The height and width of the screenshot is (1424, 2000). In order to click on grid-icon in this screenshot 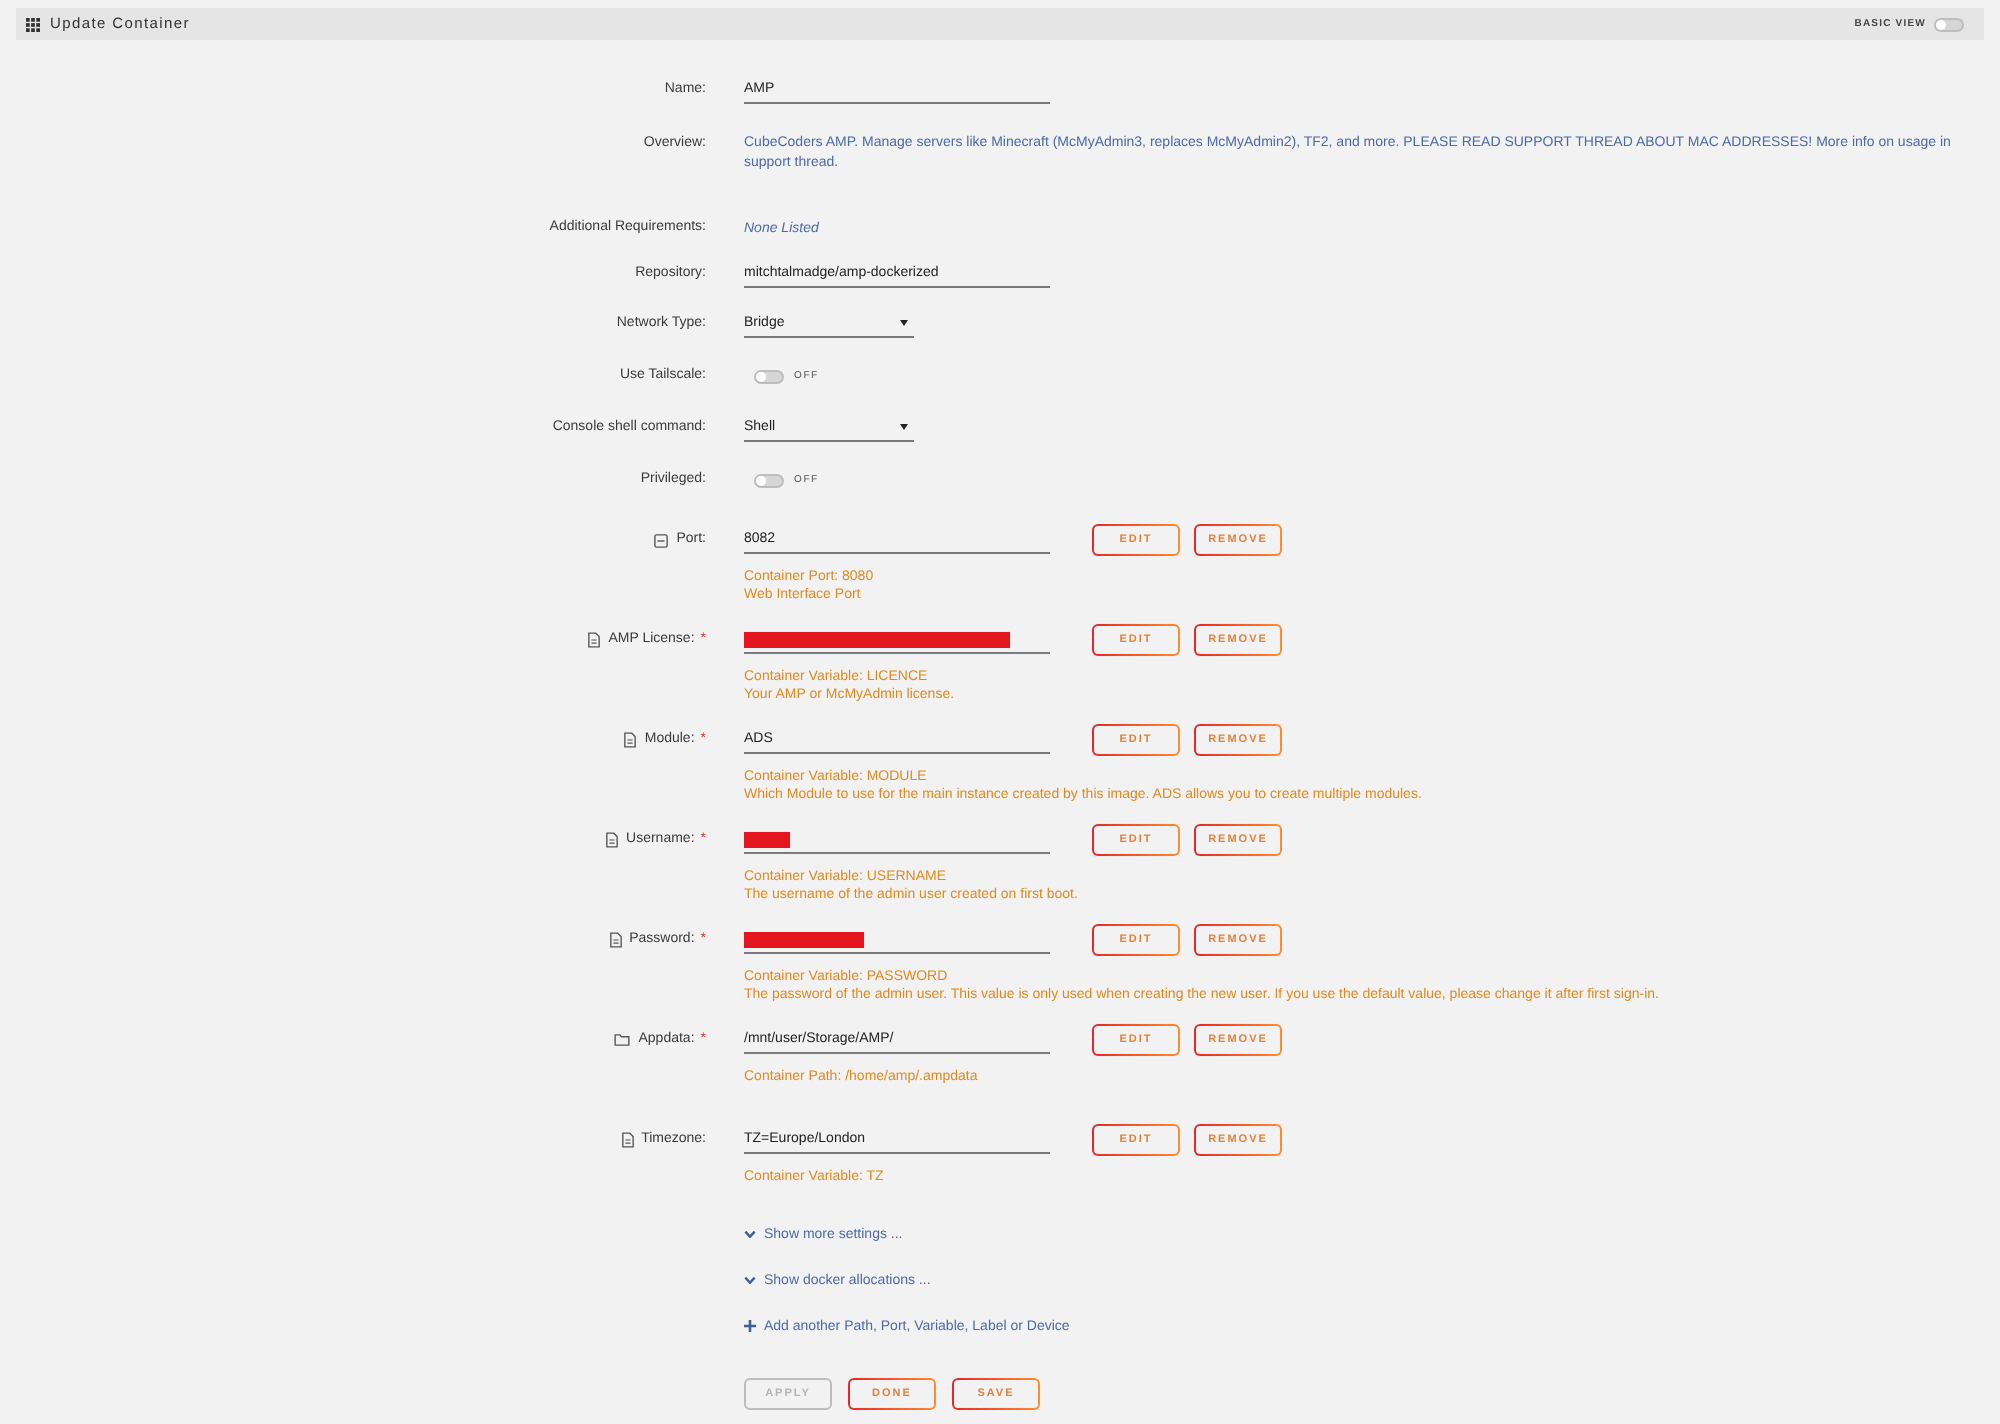, I will do `click(33, 24)`.